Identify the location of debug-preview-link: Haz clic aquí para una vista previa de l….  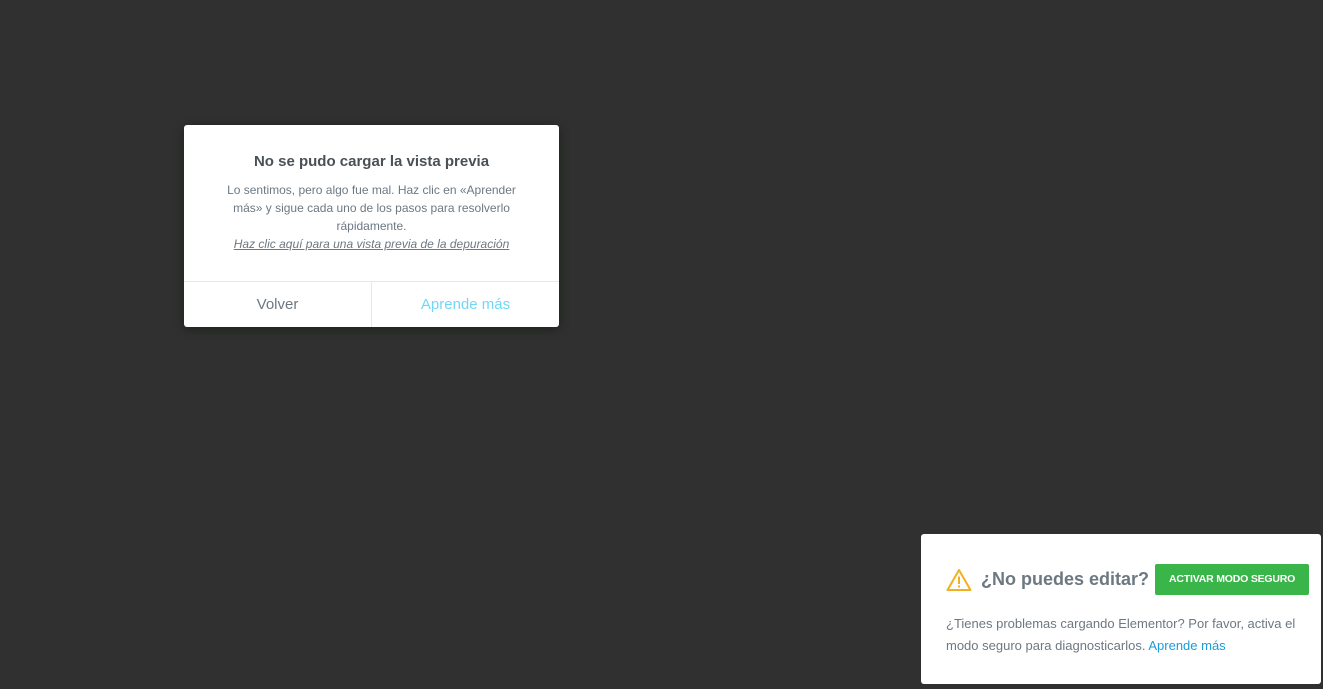
(371, 244).